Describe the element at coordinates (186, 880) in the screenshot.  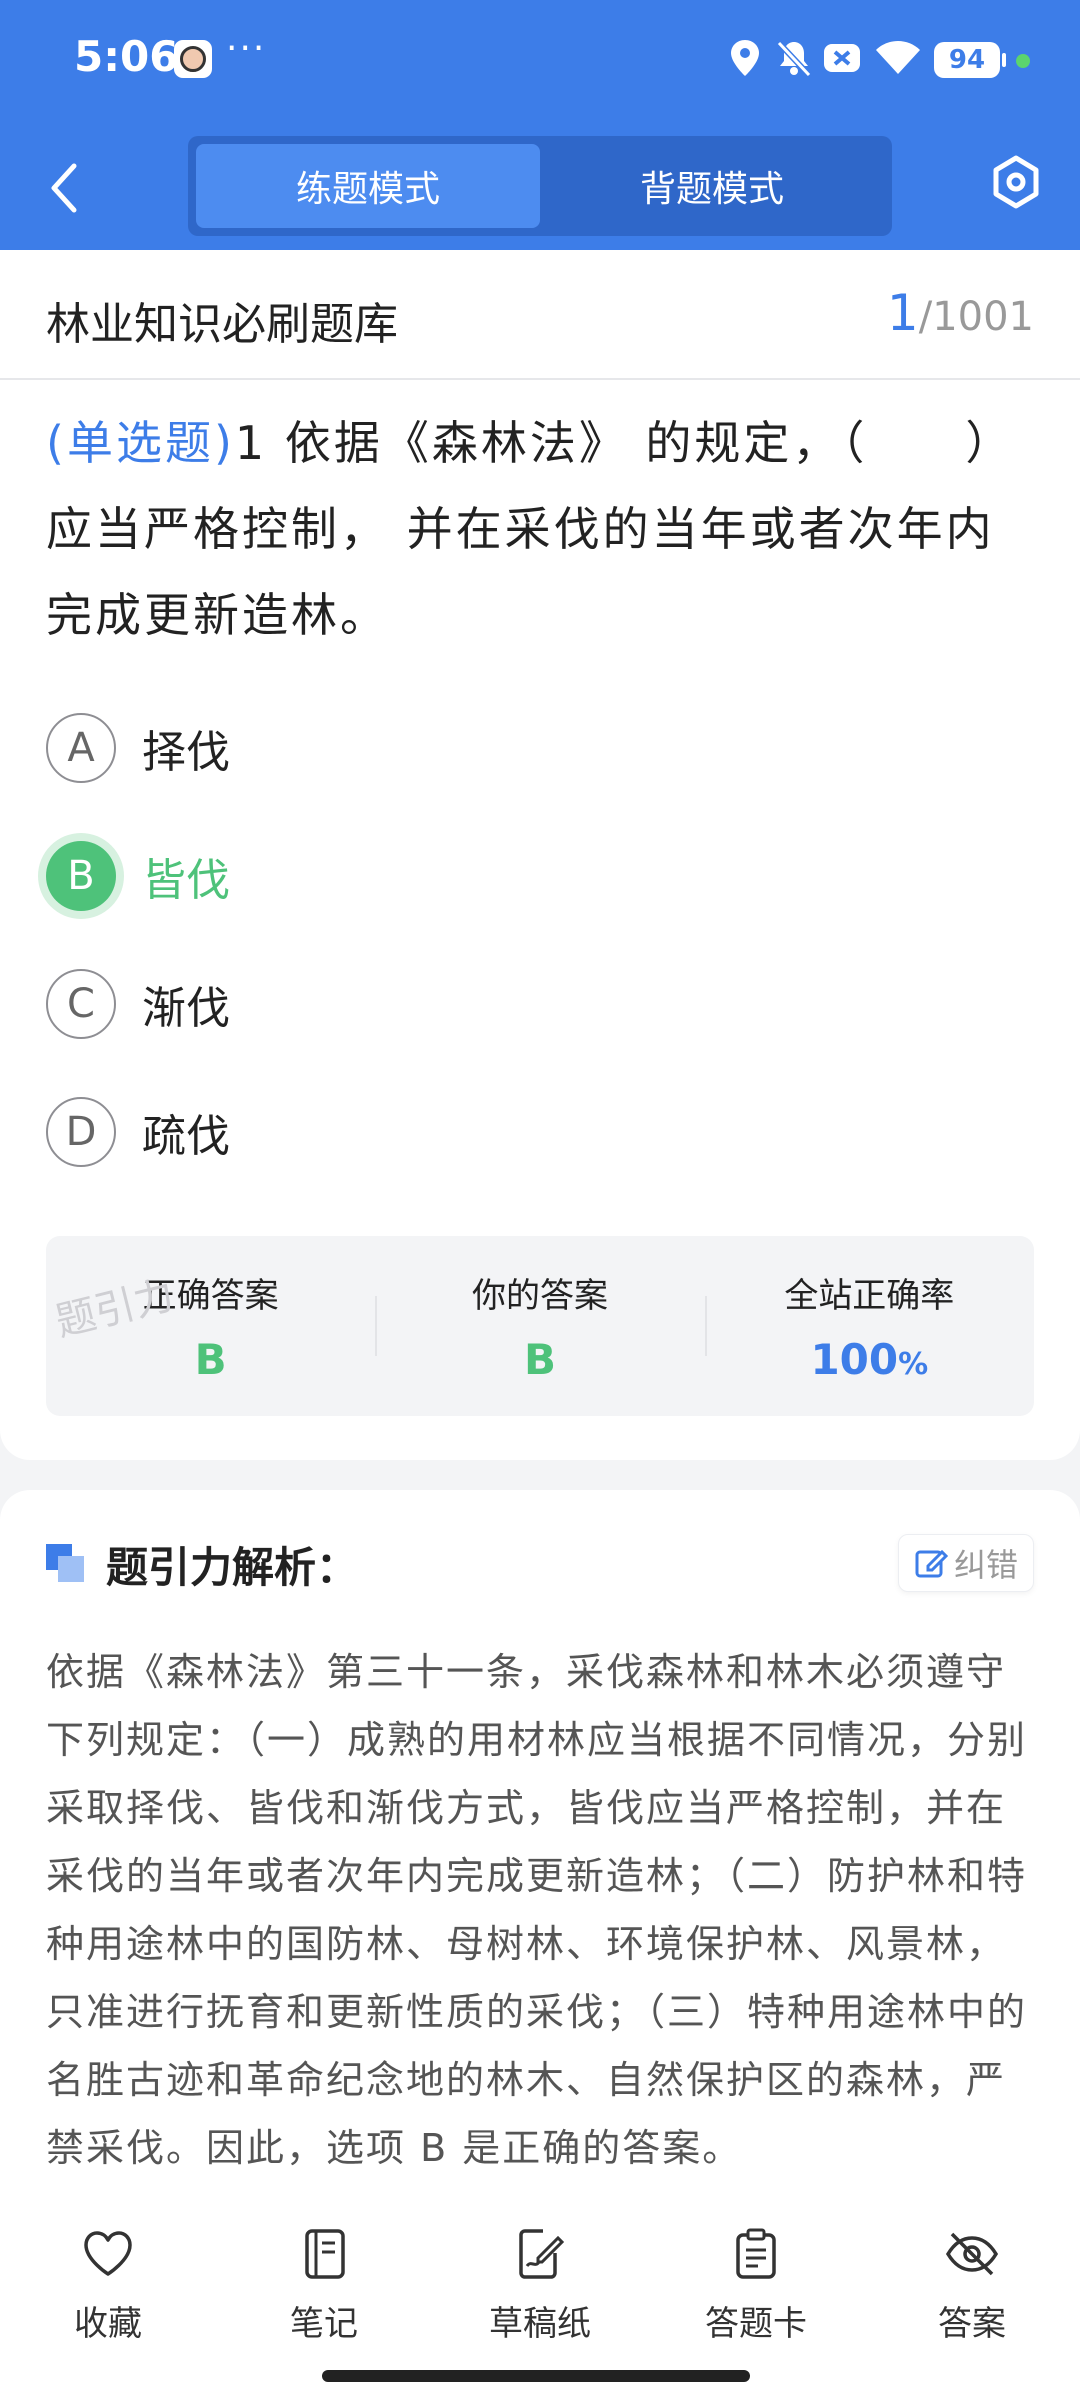
I see `option-label: 皆伐` at that location.